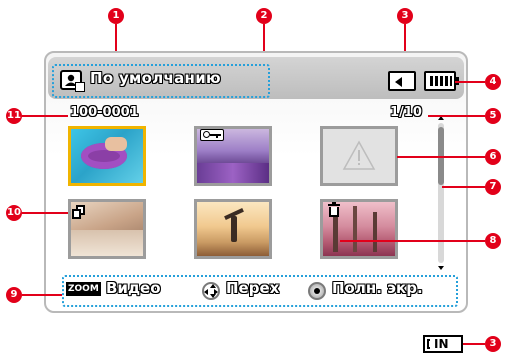  Describe the element at coordinates (493, 344) in the screenshot. I see `callout-3-bottom: 3` at that location.